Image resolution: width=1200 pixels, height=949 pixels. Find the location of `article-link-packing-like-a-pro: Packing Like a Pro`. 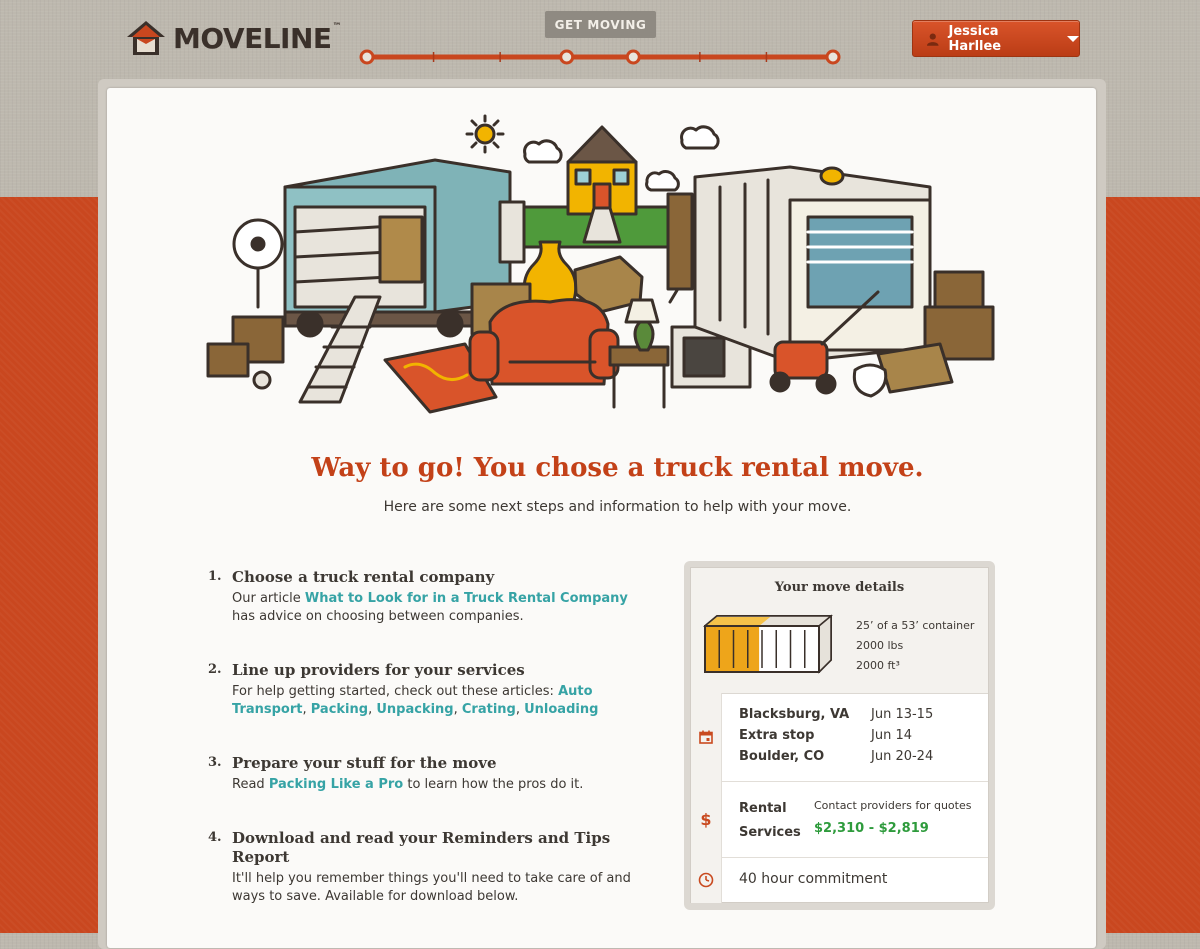

article-link-packing-like-a-pro: Packing Like a Pro is located at coordinates (336, 784).